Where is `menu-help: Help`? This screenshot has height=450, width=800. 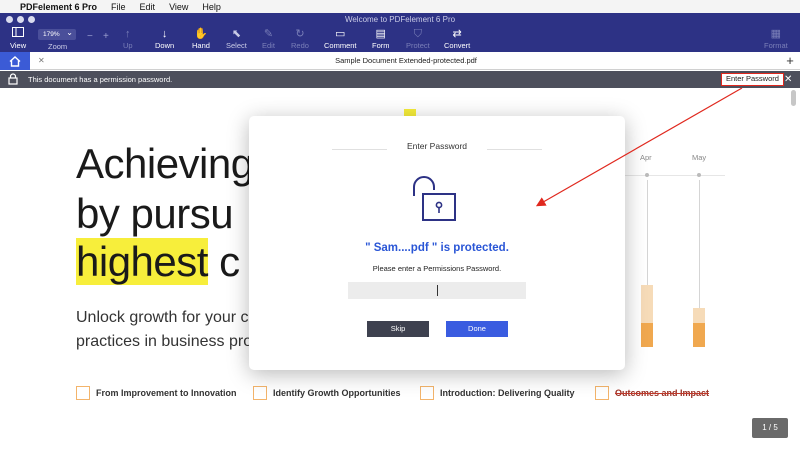
menu-help: Help is located at coordinates (211, 7).